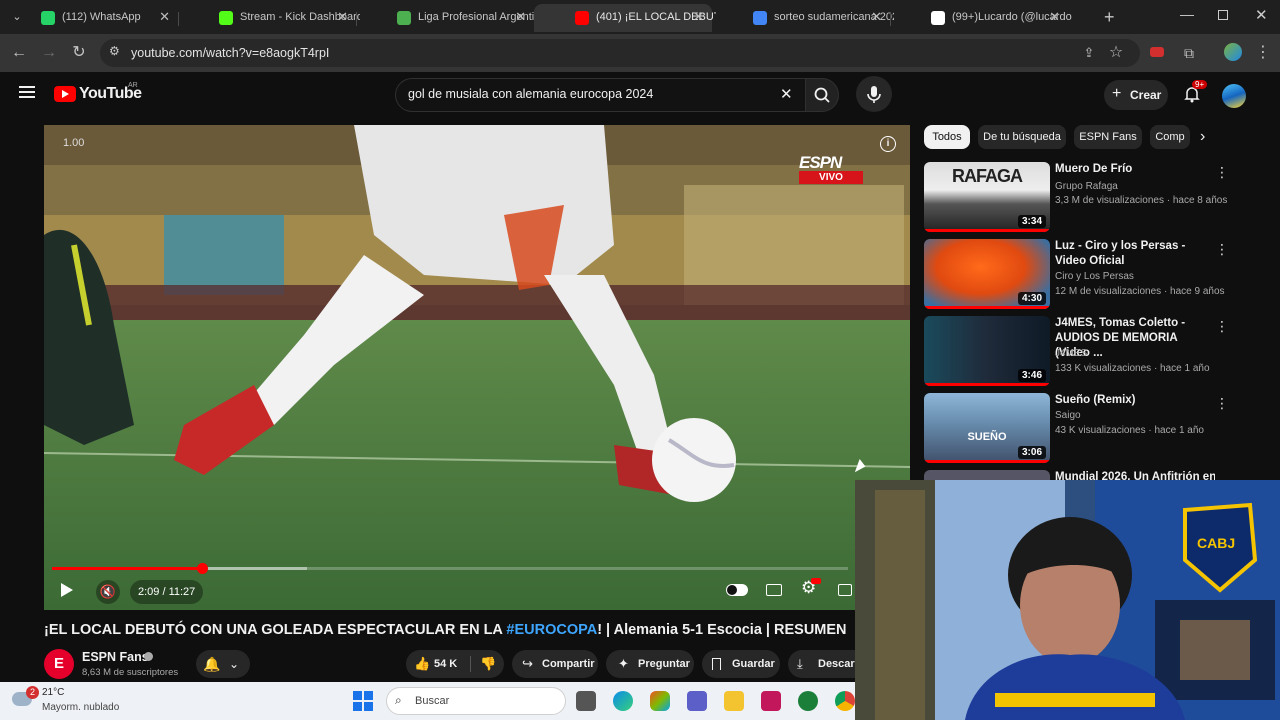  What do you see at coordinates (987, 274) in the screenshot?
I see `video-thumbnail: 4:30` at bounding box center [987, 274].